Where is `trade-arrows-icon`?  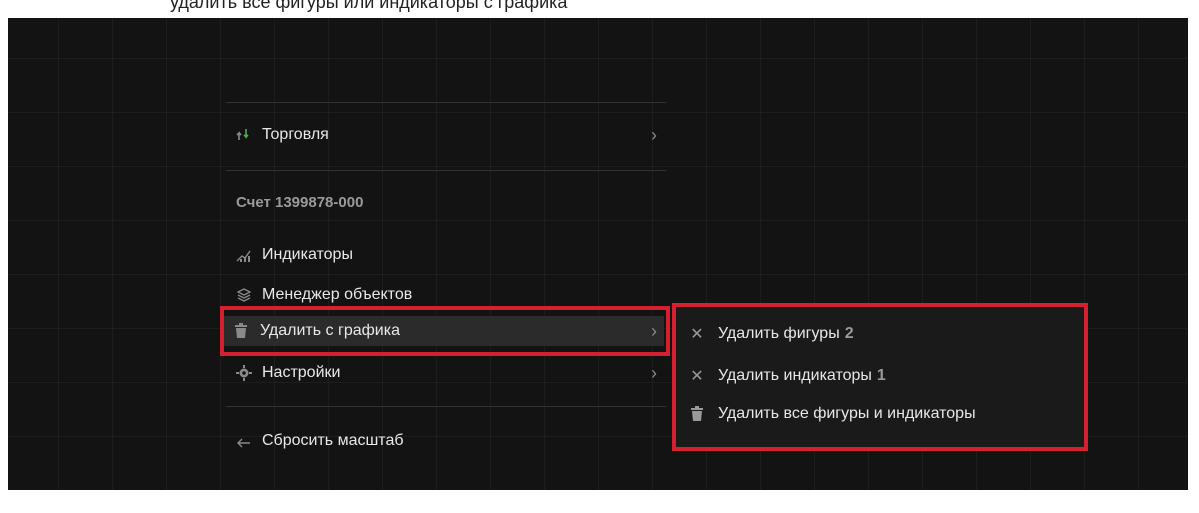 trade-arrows-icon is located at coordinates (242, 135).